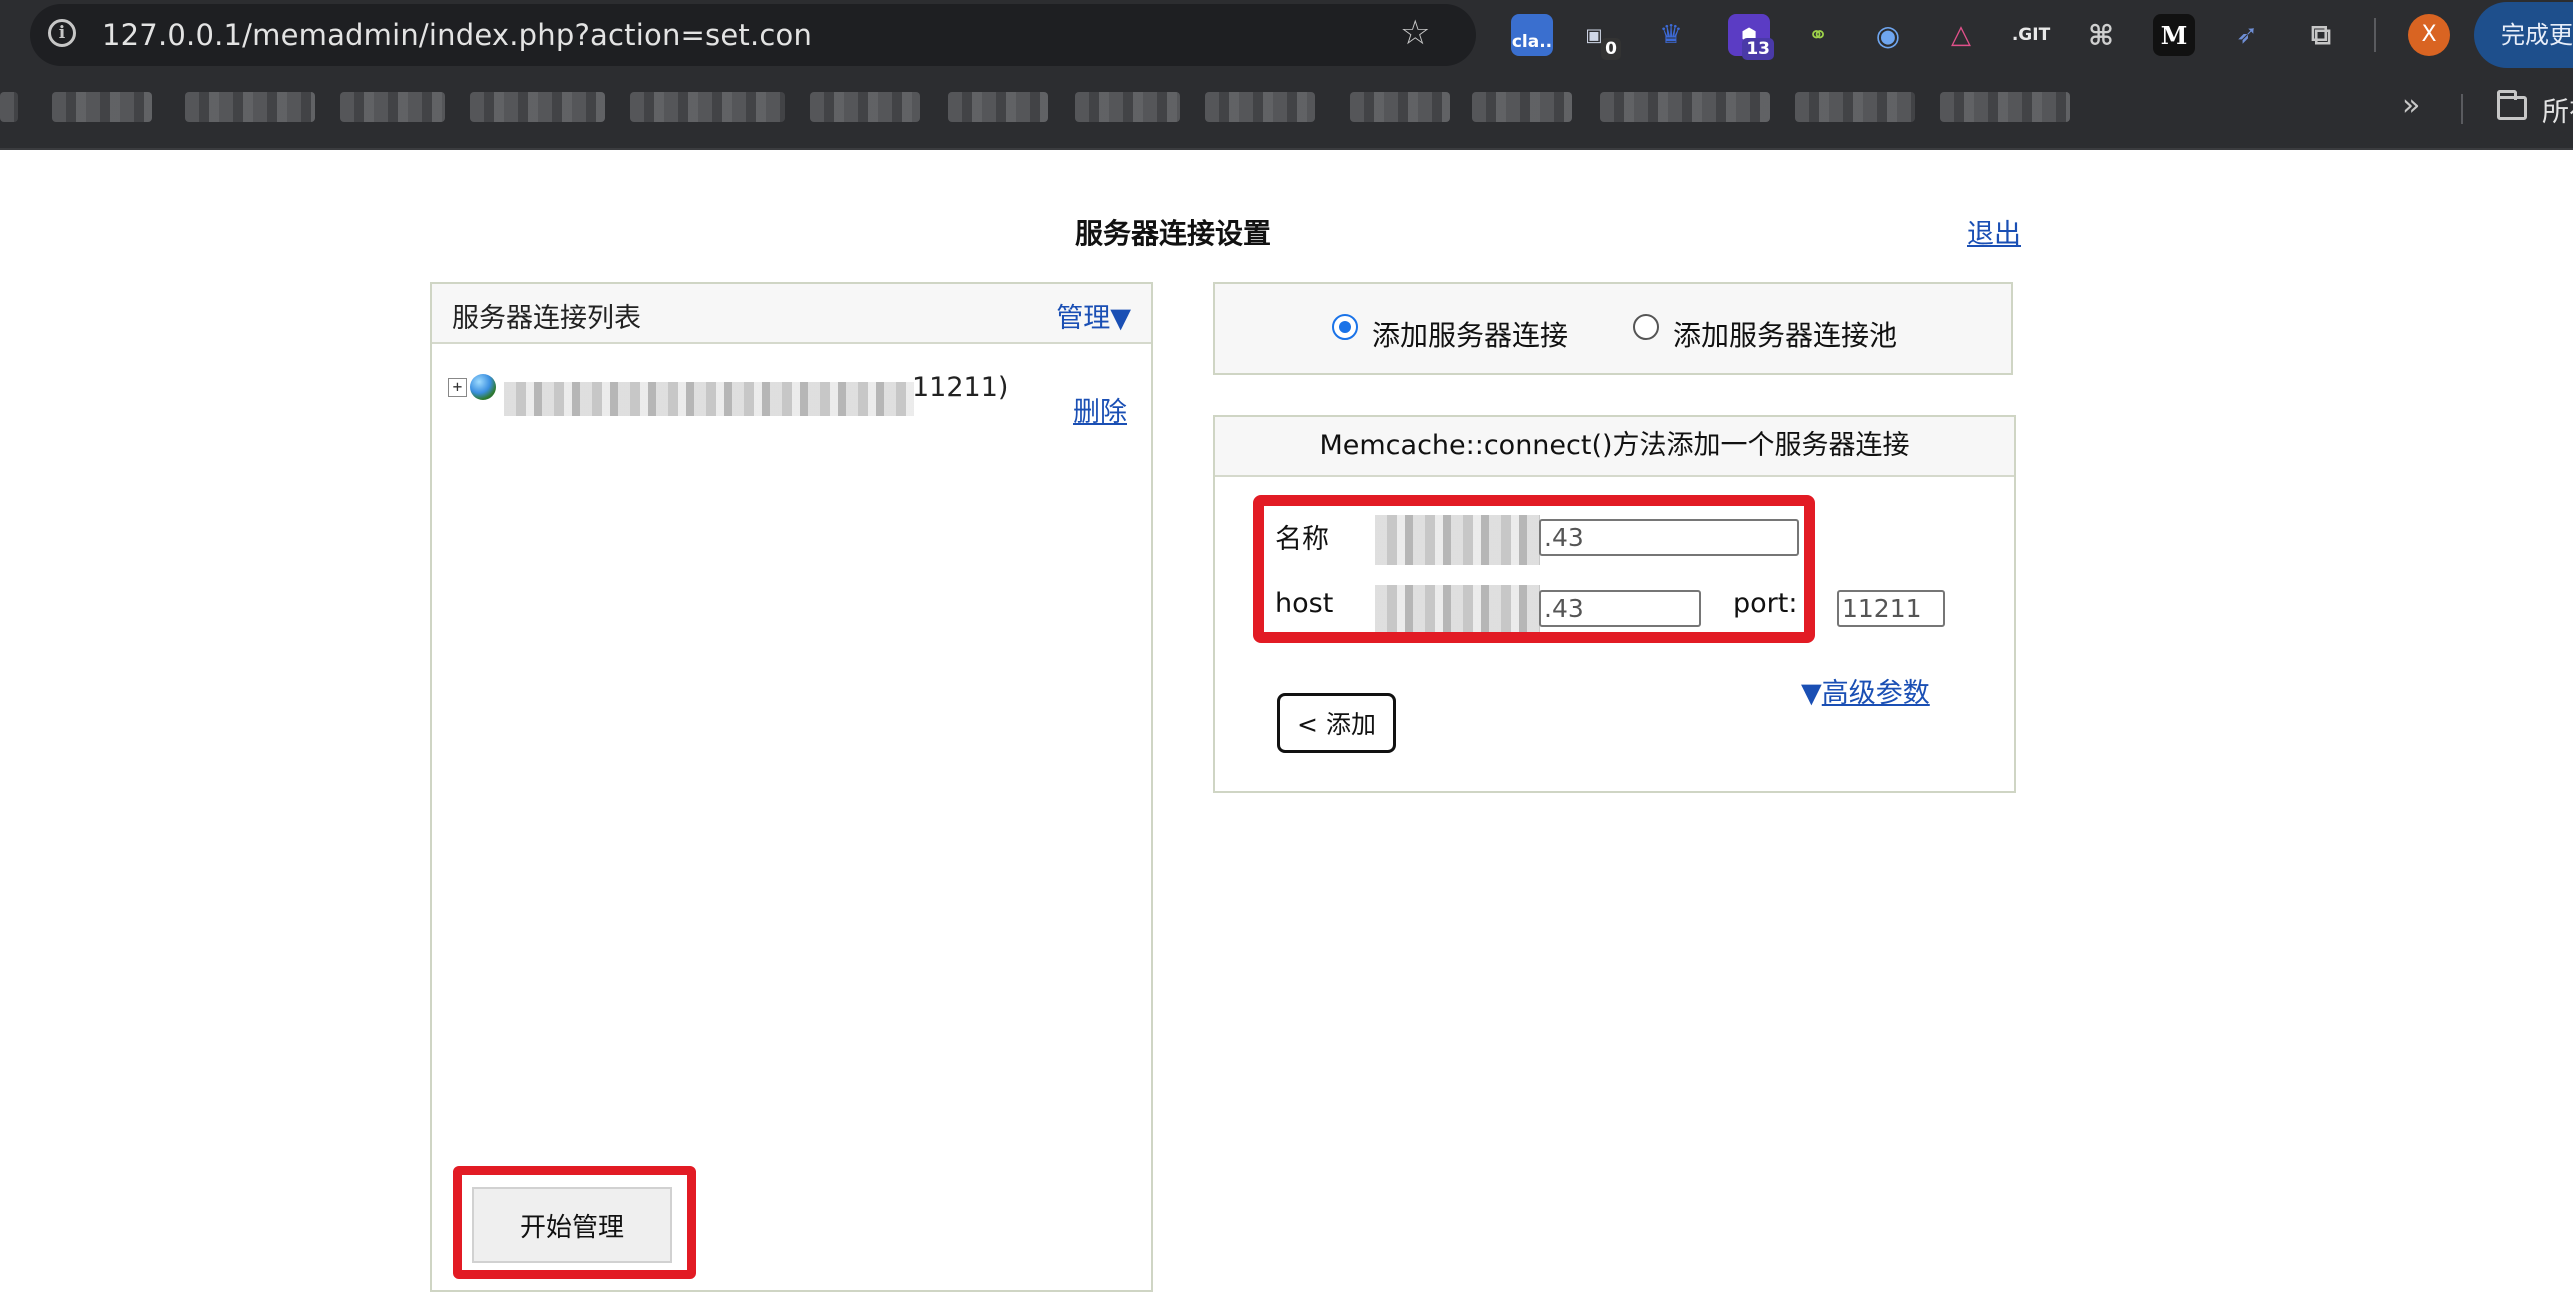  Describe the element at coordinates (1614, 447) in the screenshot. I see `form-header: Memcache::connect()方法添加一个服务器连接` at that location.